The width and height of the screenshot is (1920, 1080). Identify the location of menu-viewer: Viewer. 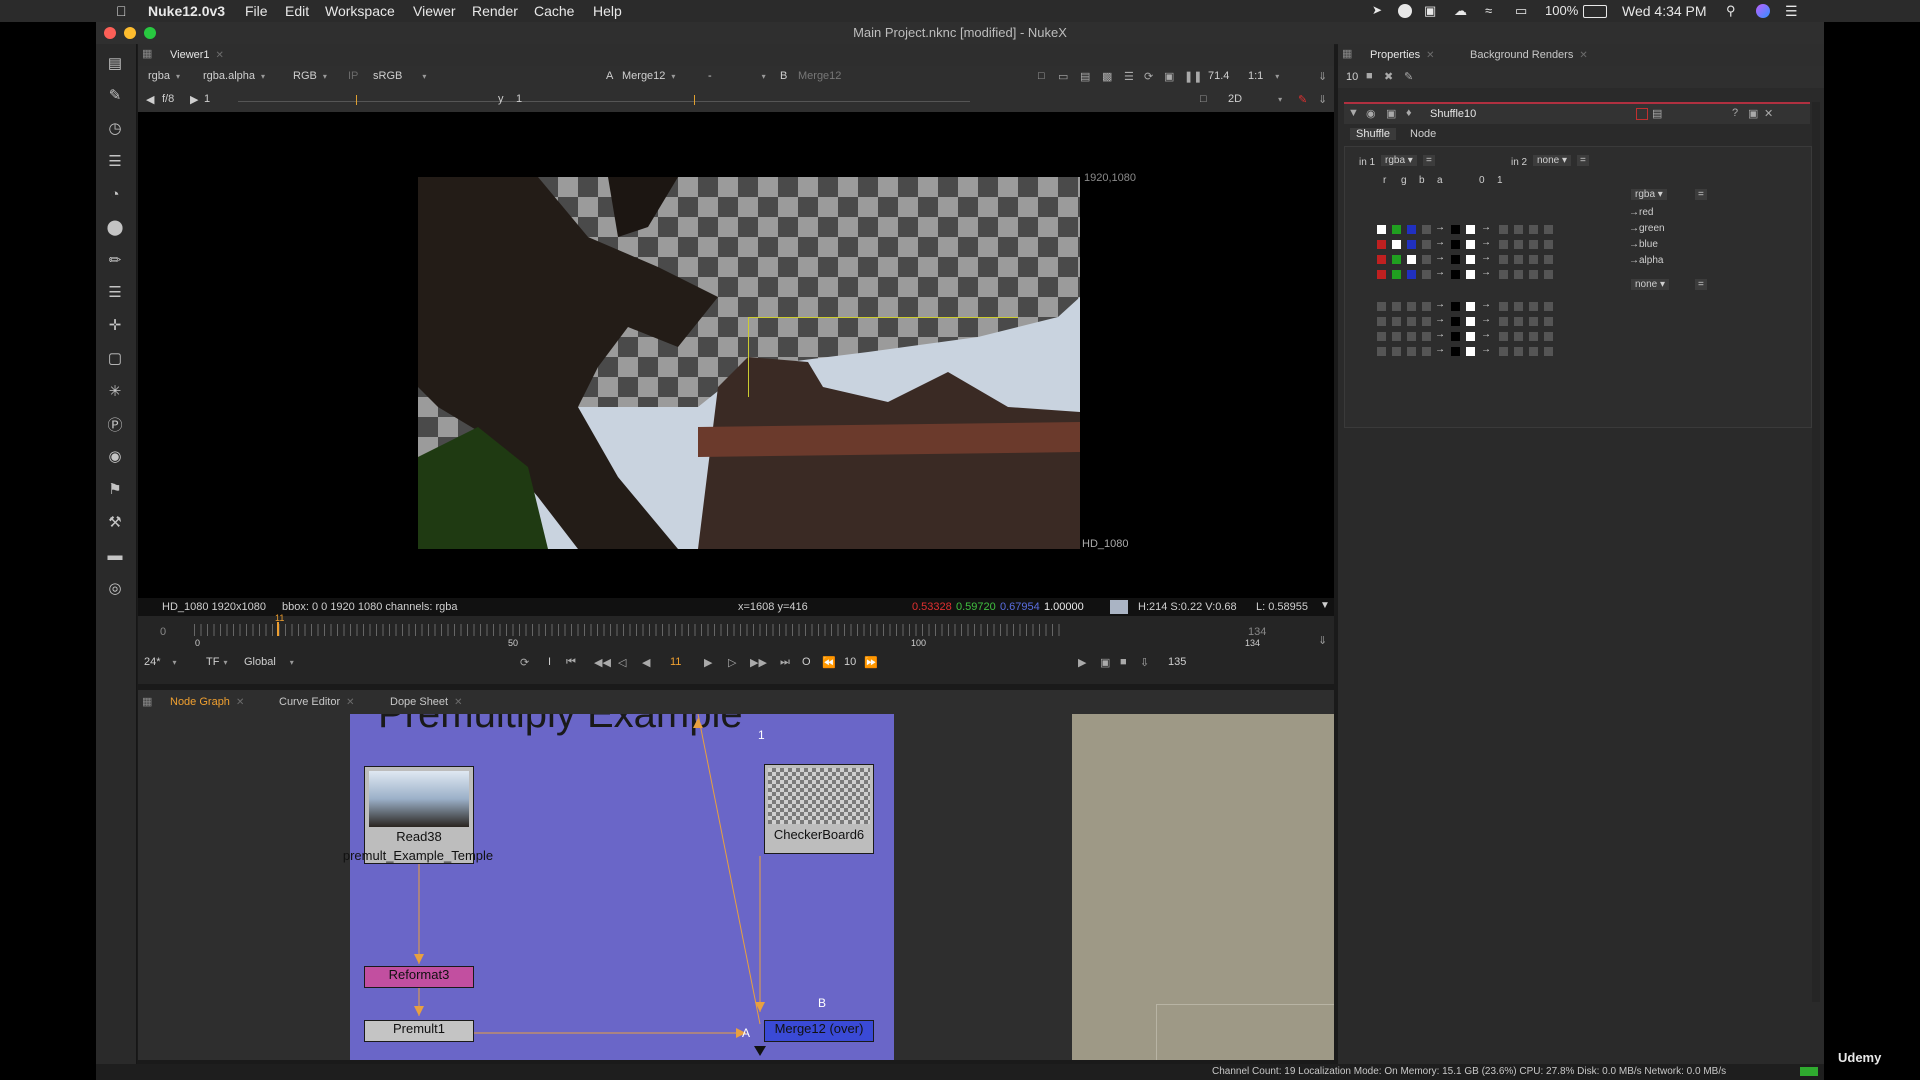
(434, 11).